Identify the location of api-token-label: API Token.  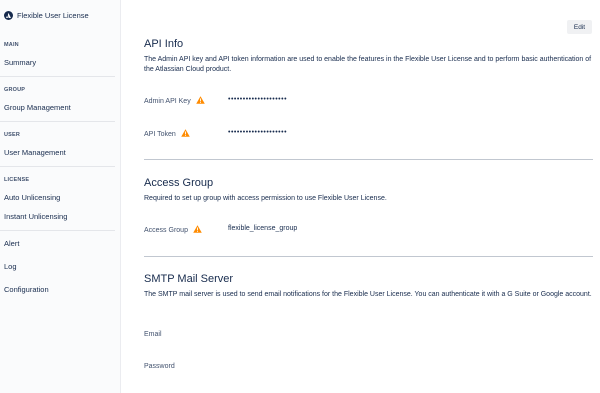
(167, 134).